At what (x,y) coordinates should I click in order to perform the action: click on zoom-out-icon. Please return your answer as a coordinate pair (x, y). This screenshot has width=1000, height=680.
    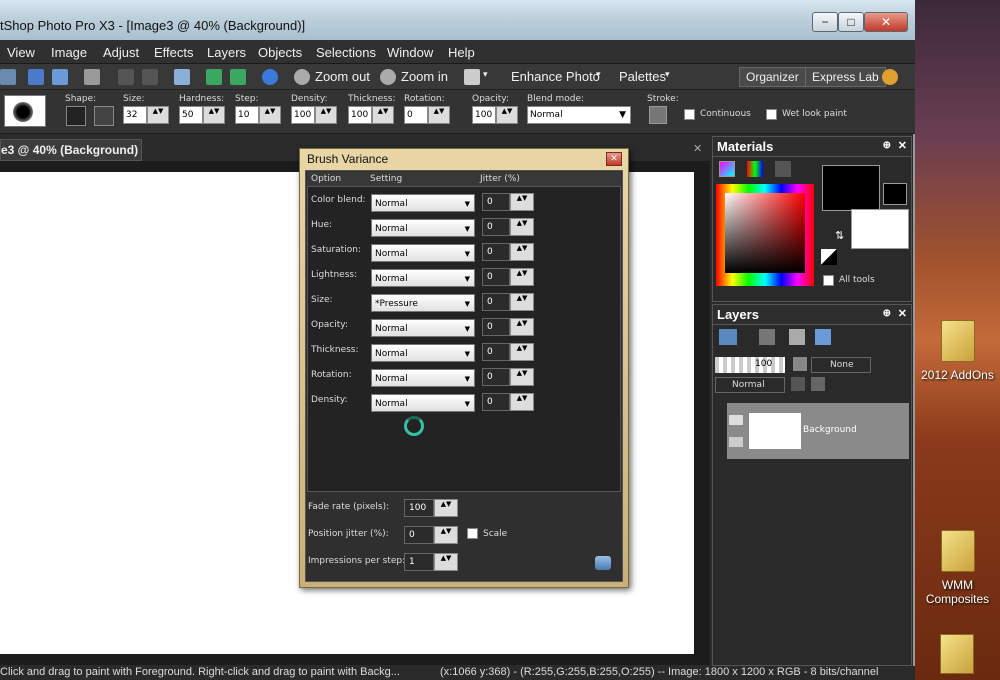
    Looking at the image, I should click on (302, 77).